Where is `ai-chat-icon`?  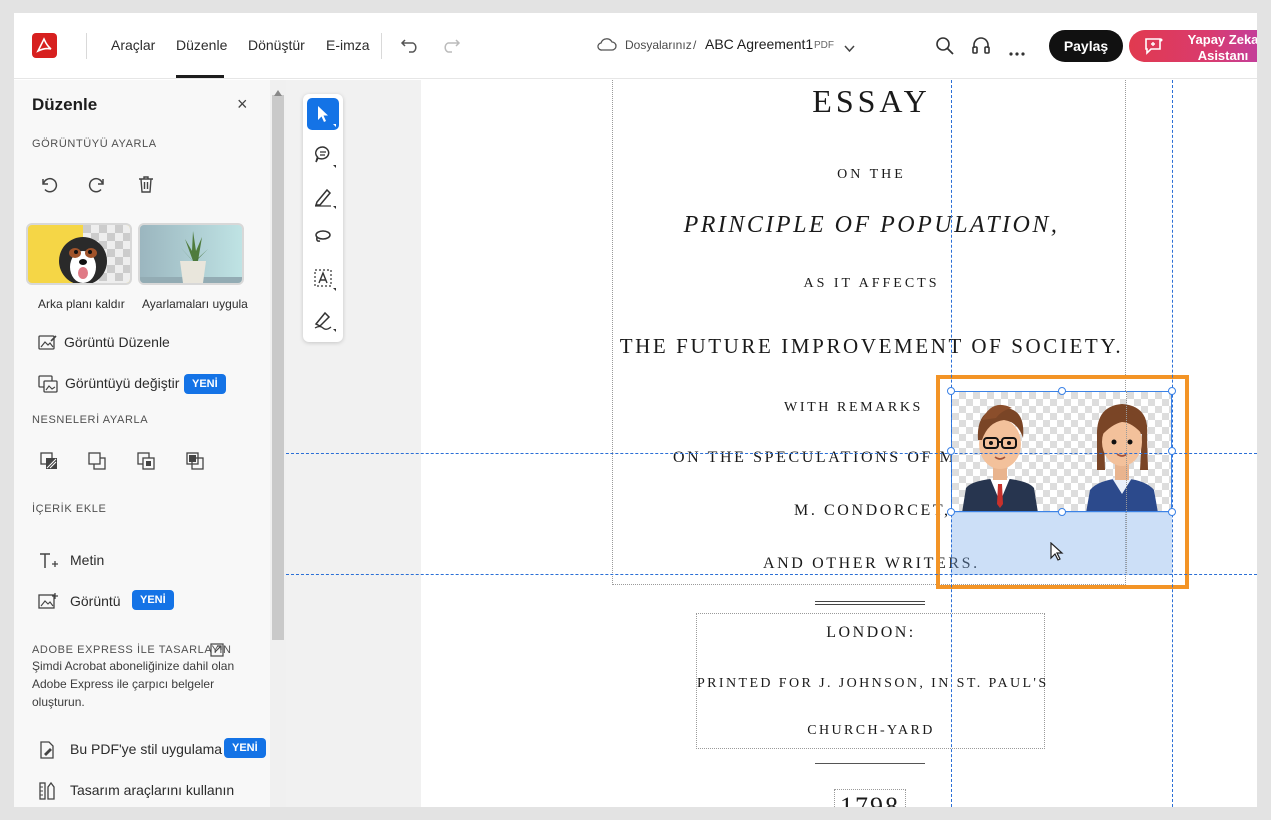 ai-chat-icon is located at coordinates (1154, 48).